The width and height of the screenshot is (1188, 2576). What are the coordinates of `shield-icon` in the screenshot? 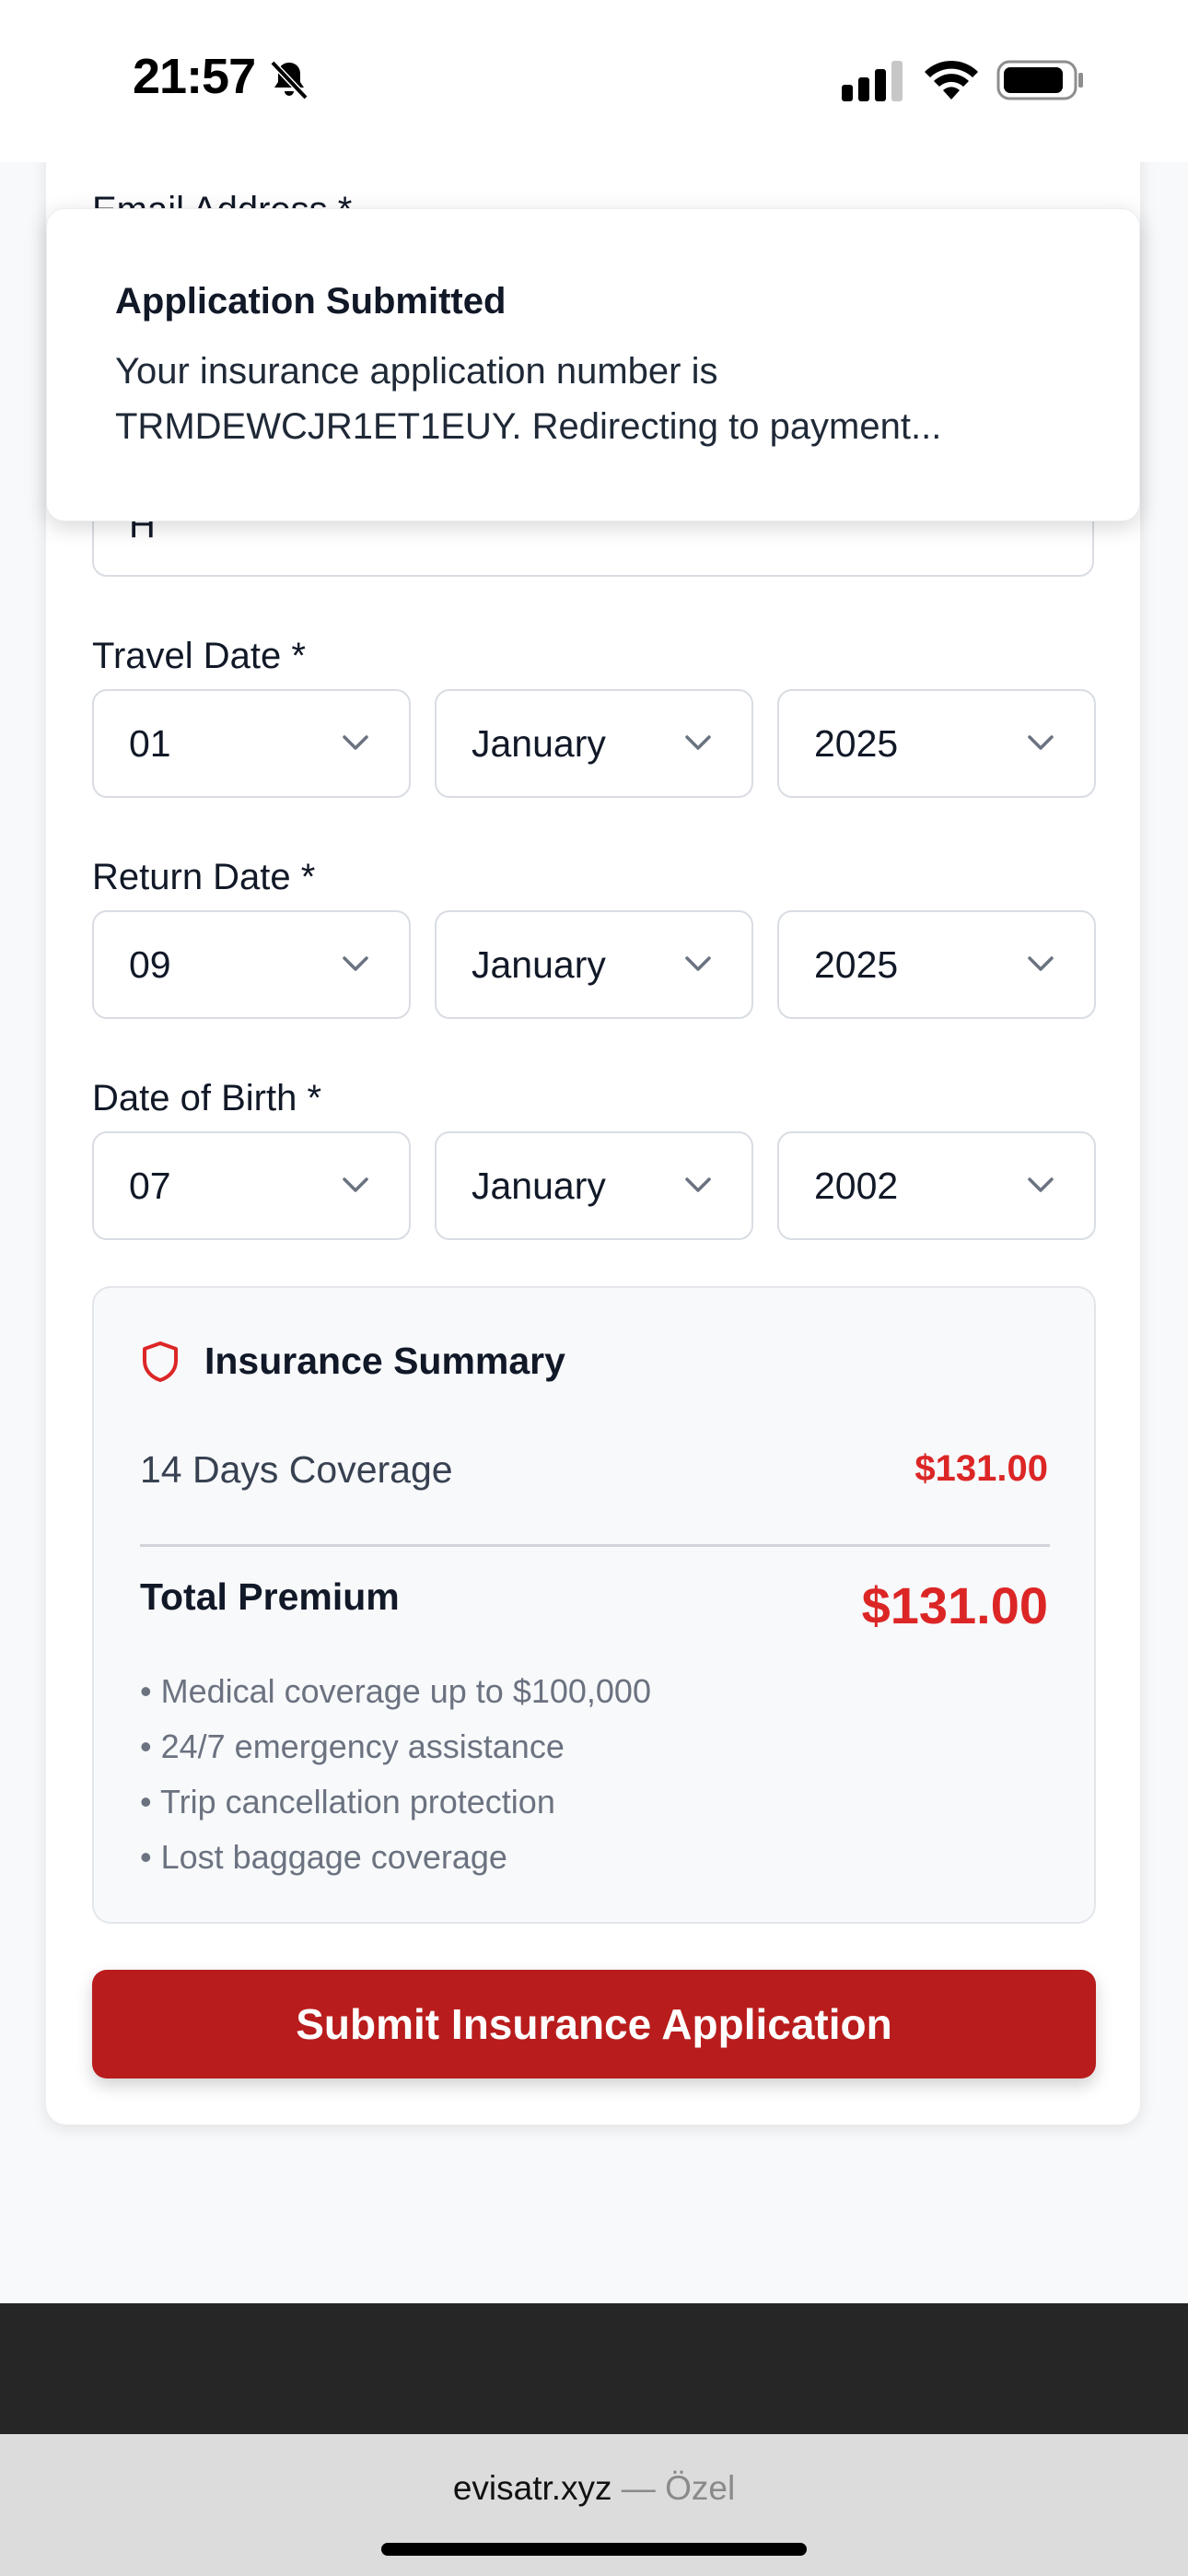 It's located at (160, 1361).